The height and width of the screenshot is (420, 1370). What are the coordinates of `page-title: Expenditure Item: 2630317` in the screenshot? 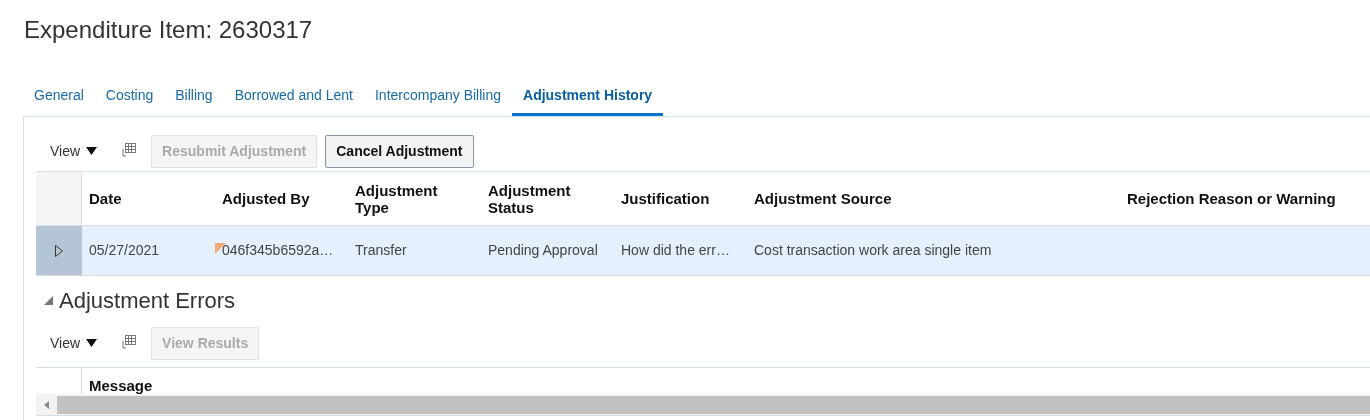 It's located at (168, 30).